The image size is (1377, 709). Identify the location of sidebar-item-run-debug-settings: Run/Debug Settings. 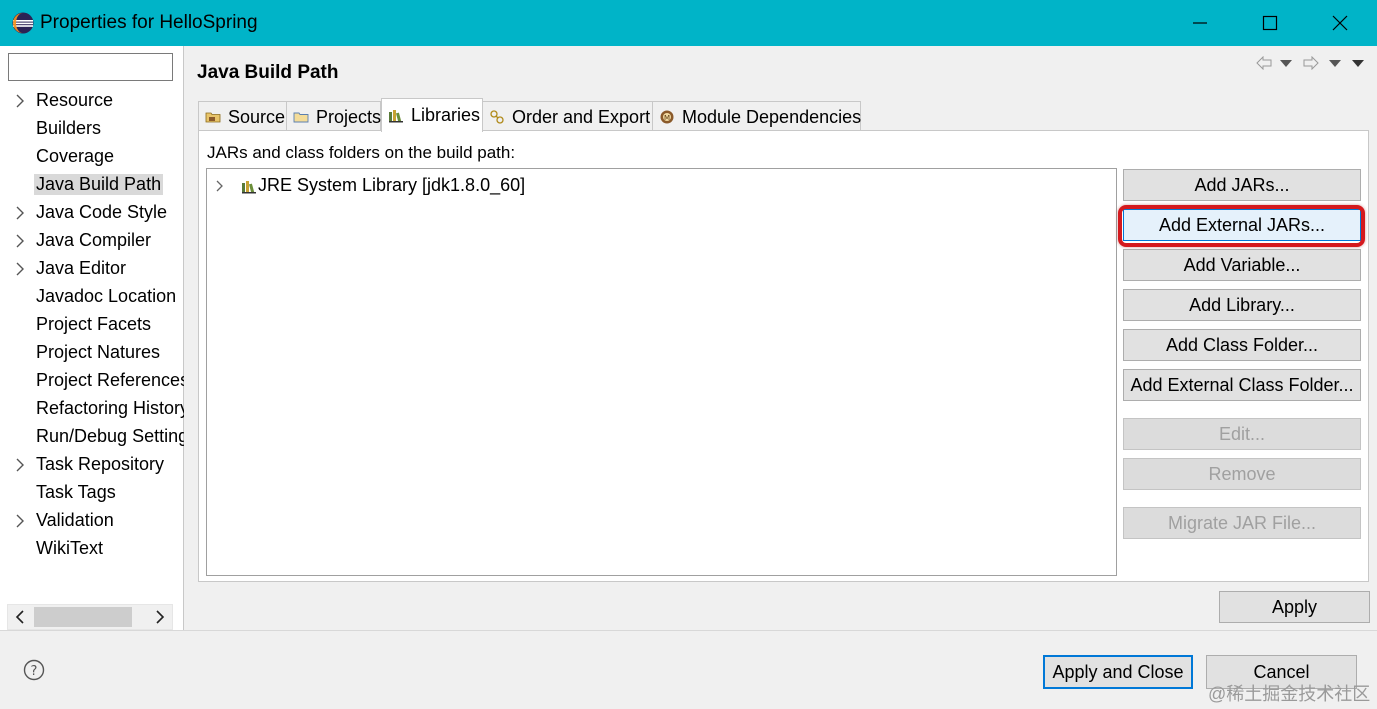
(92, 437).